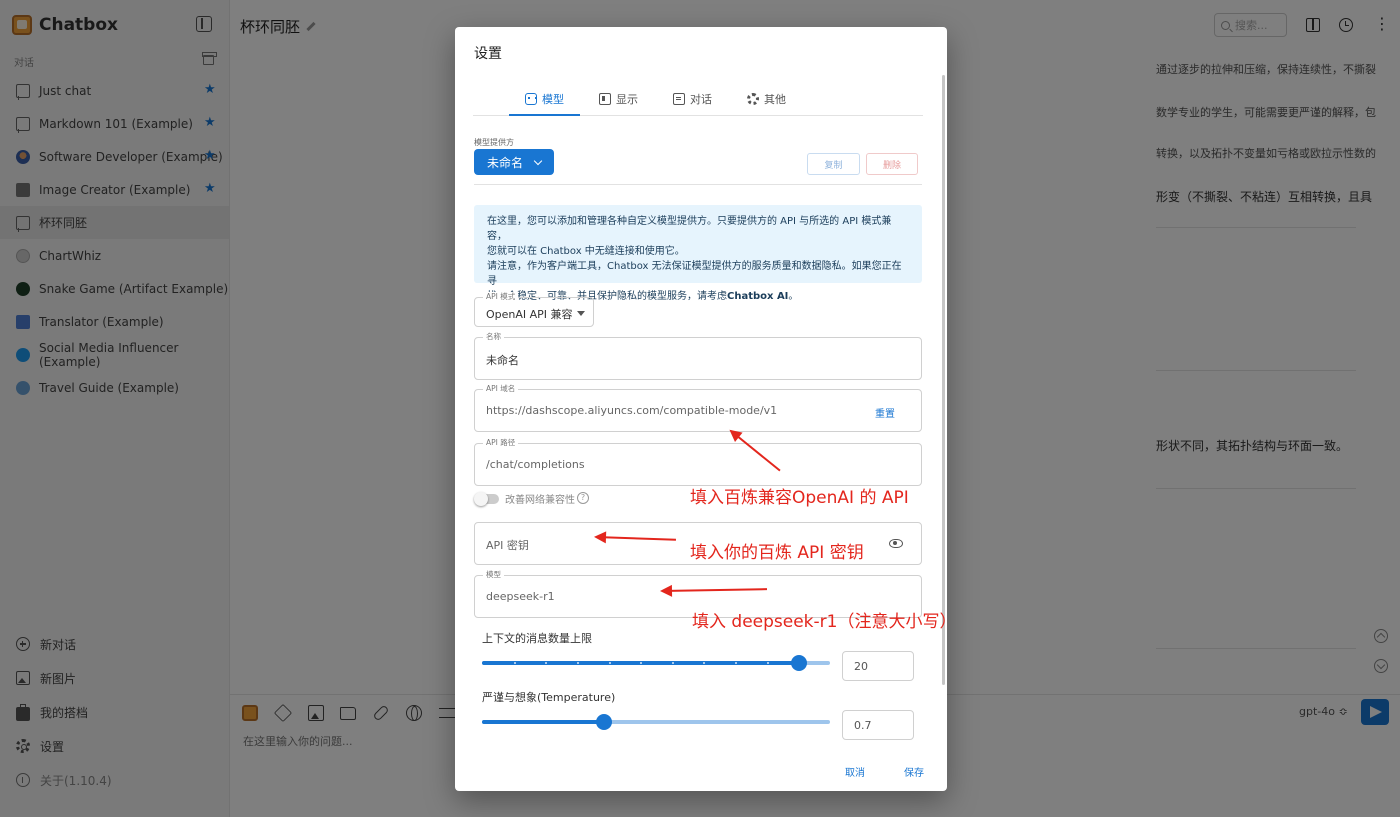 This screenshot has height=817, width=1400. I want to click on api-path-field: API 路径 /chat/completions, so click(698, 462).